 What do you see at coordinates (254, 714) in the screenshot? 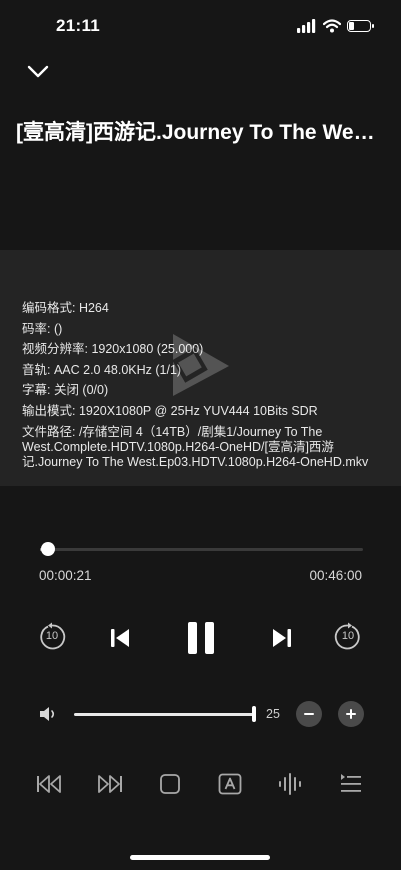
I see `volume-thumb` at bounding box center [254, 714].